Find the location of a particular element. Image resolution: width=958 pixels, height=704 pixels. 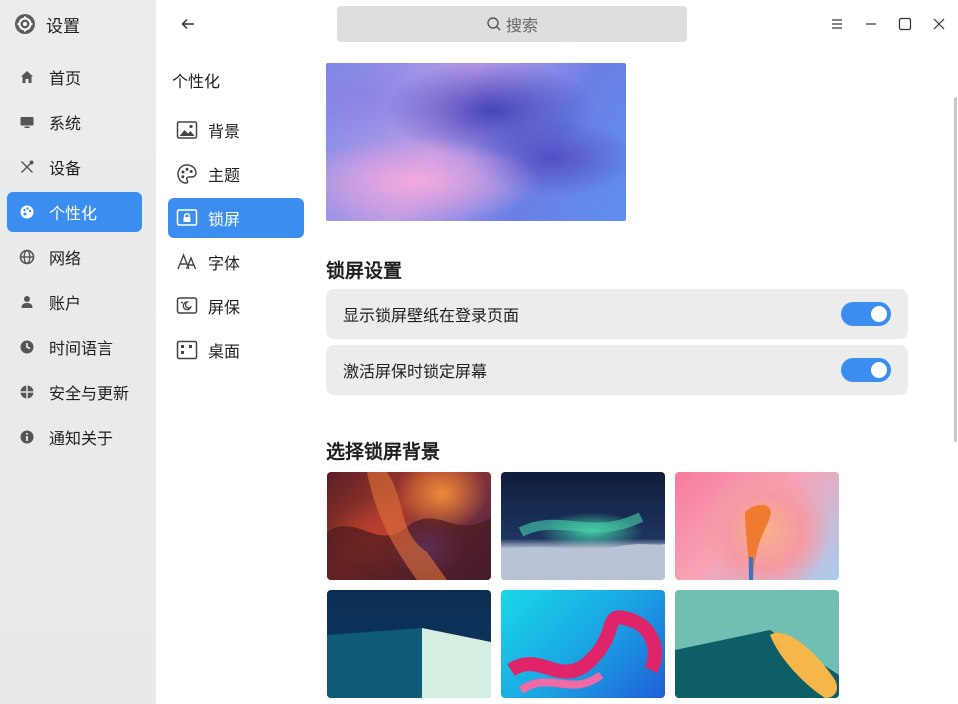

nav-item-label: 安全与更新 is located at coordinates (89, 393).